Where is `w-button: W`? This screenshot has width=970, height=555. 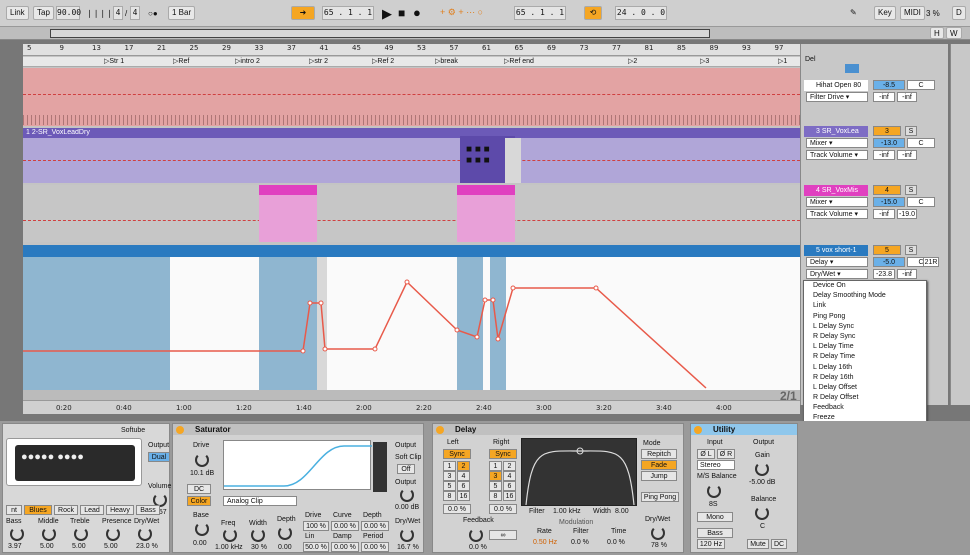
w-button: W is located at coordinates (954, 33).